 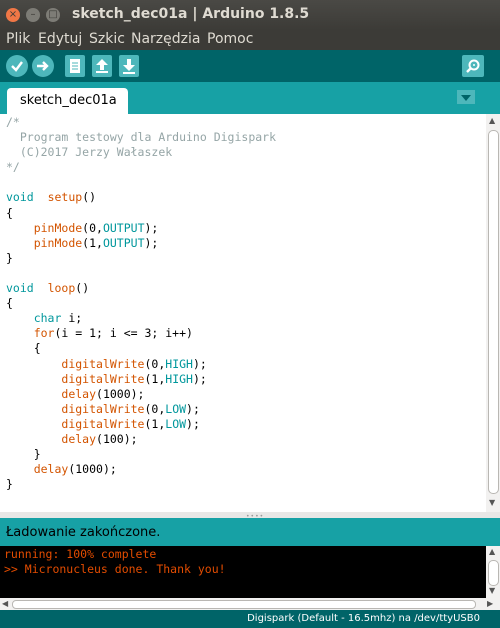 I want to click on close-window-icon: ×, so click(x=13, y=15).